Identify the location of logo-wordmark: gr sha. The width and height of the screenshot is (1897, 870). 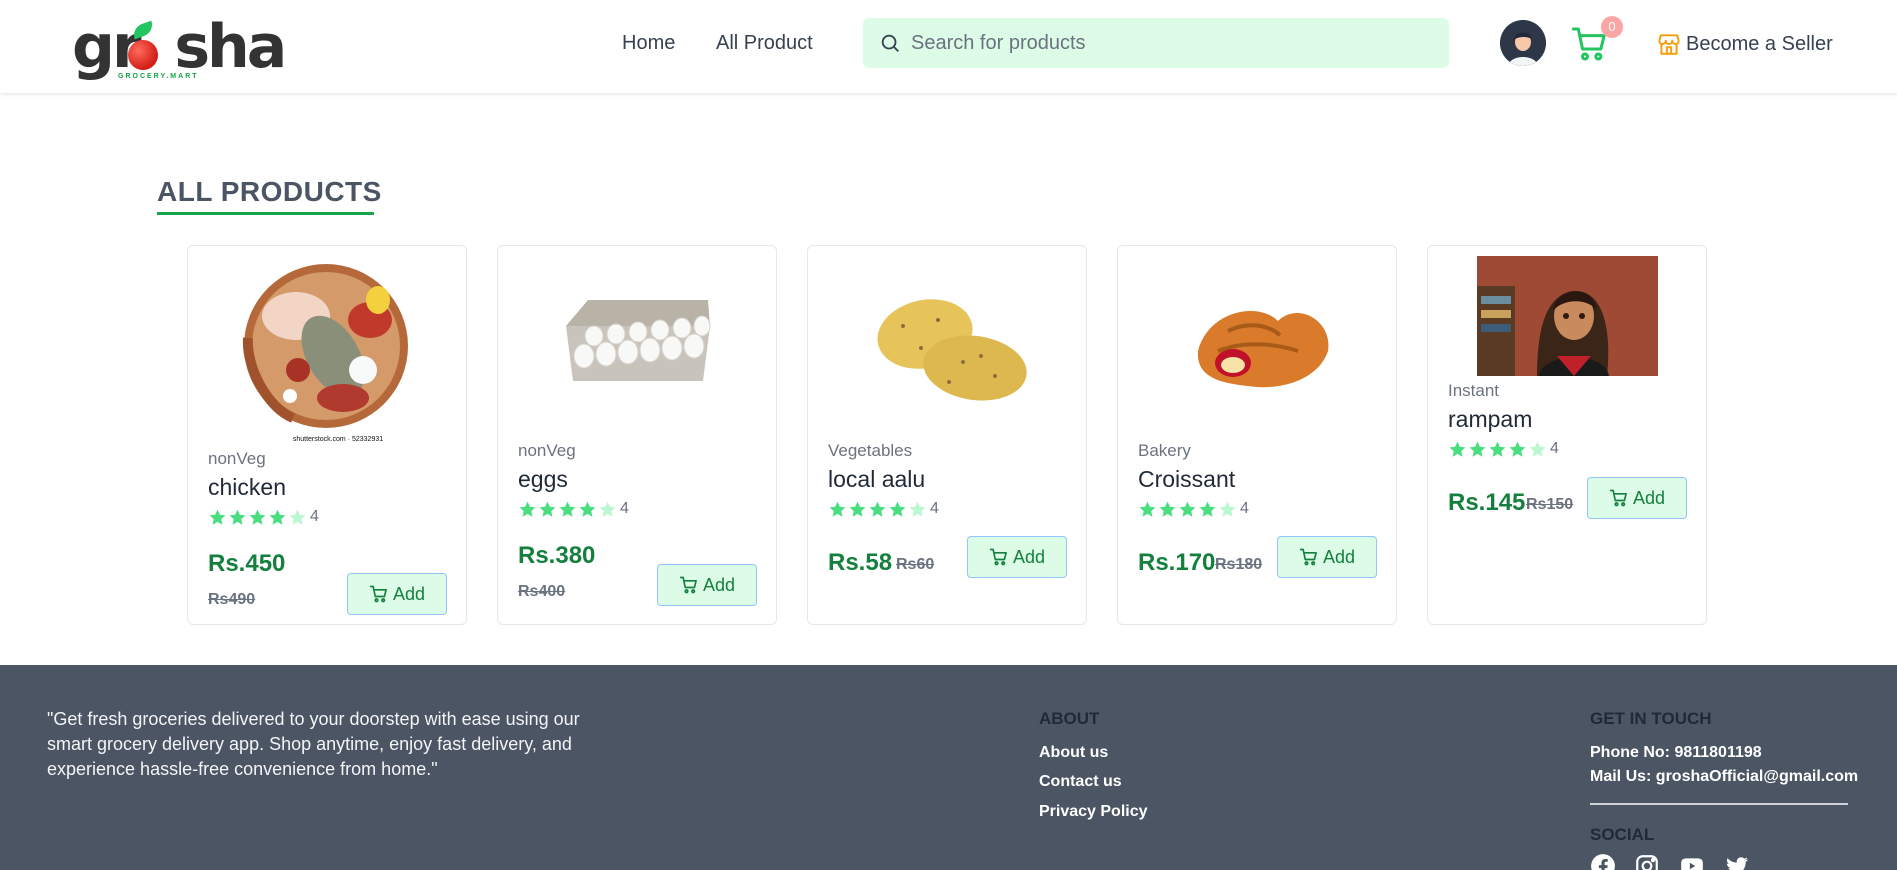
(179, 47).